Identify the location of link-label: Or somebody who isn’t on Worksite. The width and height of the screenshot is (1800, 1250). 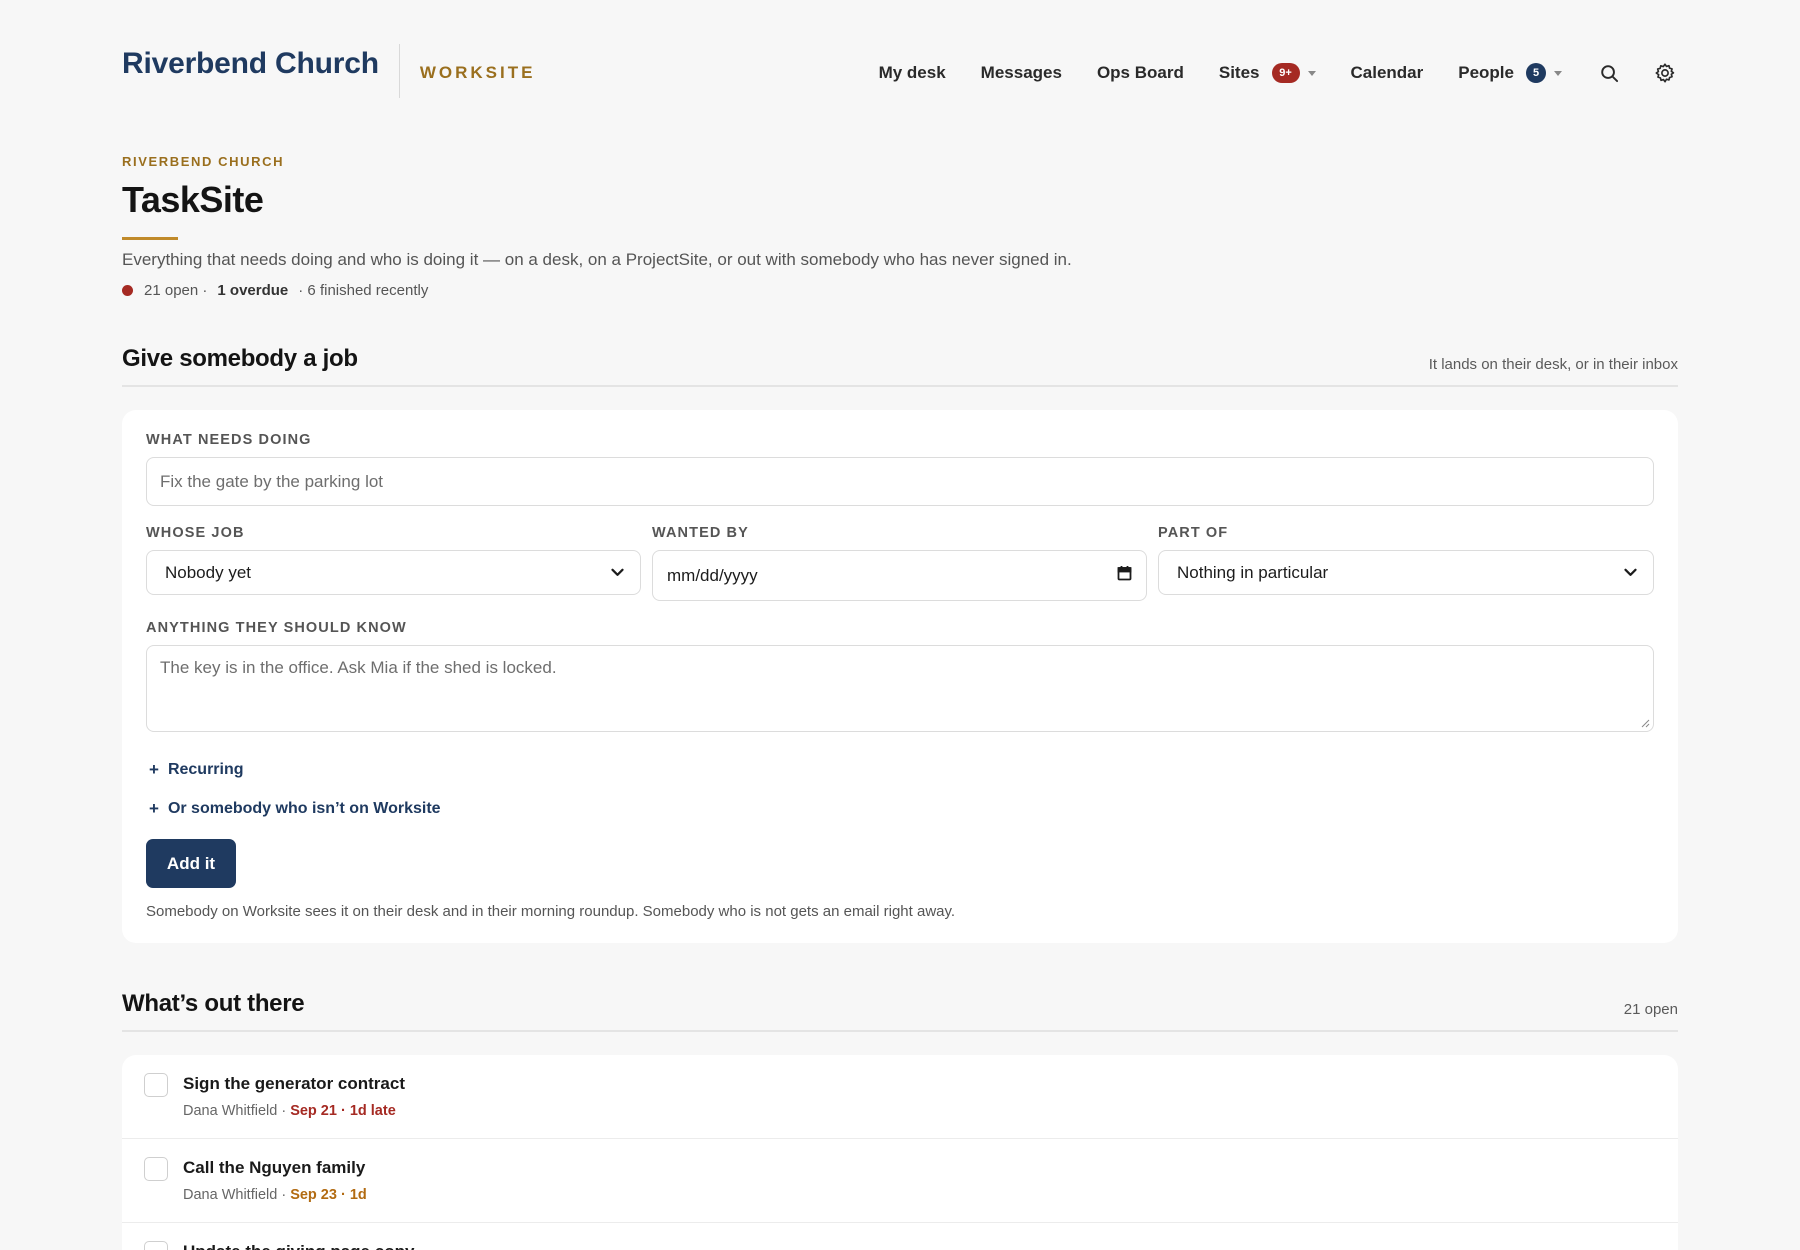
(304, 808).